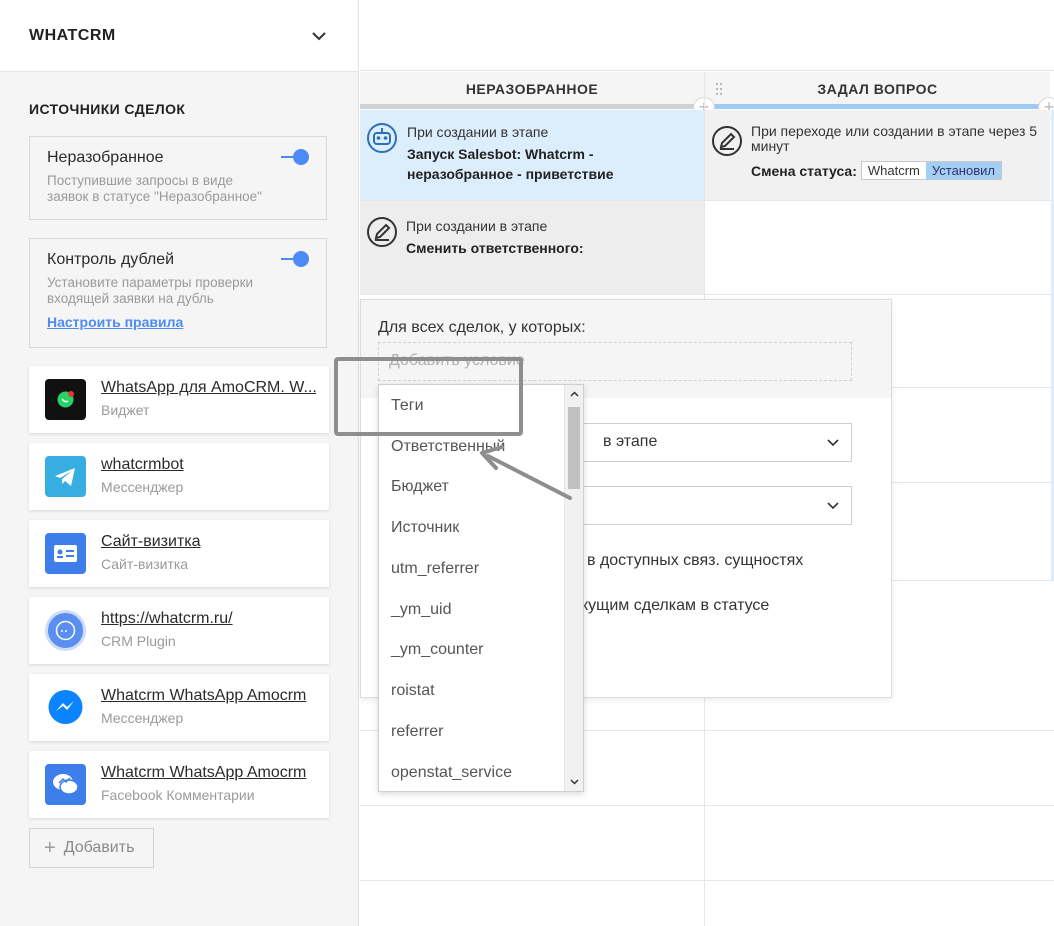 This screenshot has height=926, width=1054. What do you see at coordinates (99, 847) in the screenshot?
I see `add-button-label: Добавить` at bounding box center [99, 847].